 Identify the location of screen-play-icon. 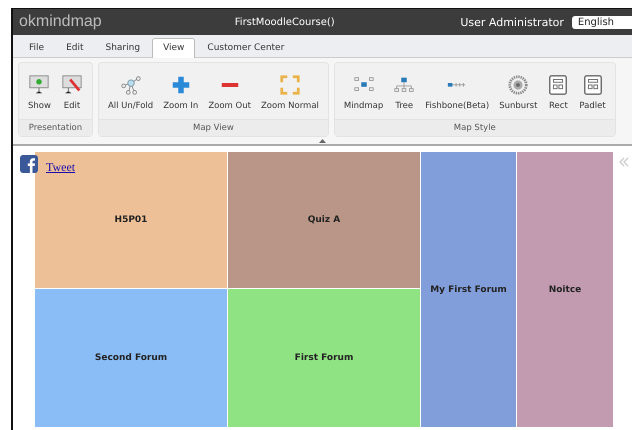
(39, 85).